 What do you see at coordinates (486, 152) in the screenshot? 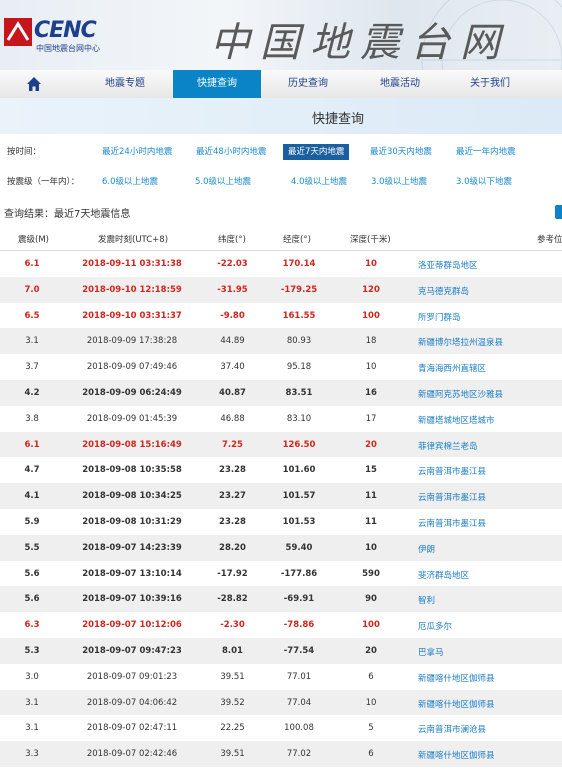
I see `filter-1y: 最近一年内地震` at bounding box center [486, 152].